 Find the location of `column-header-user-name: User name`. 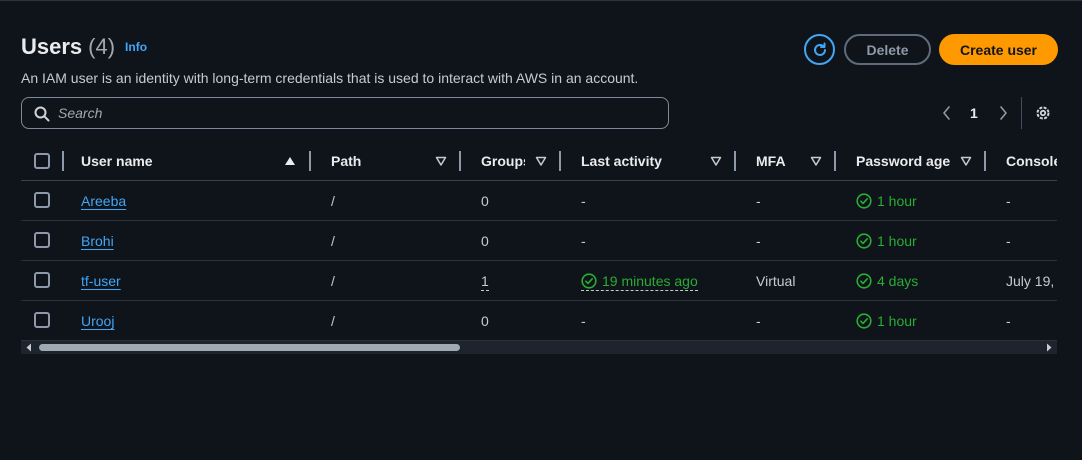

column-header-user-name: User name is located at coordinates (117, 161).